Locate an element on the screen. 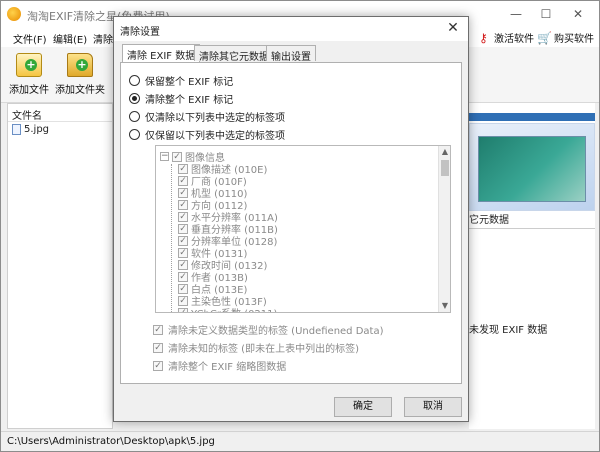 The width and height of the screenshot is (600, 452). app-logo-icon is located at coordinates (14, 14).